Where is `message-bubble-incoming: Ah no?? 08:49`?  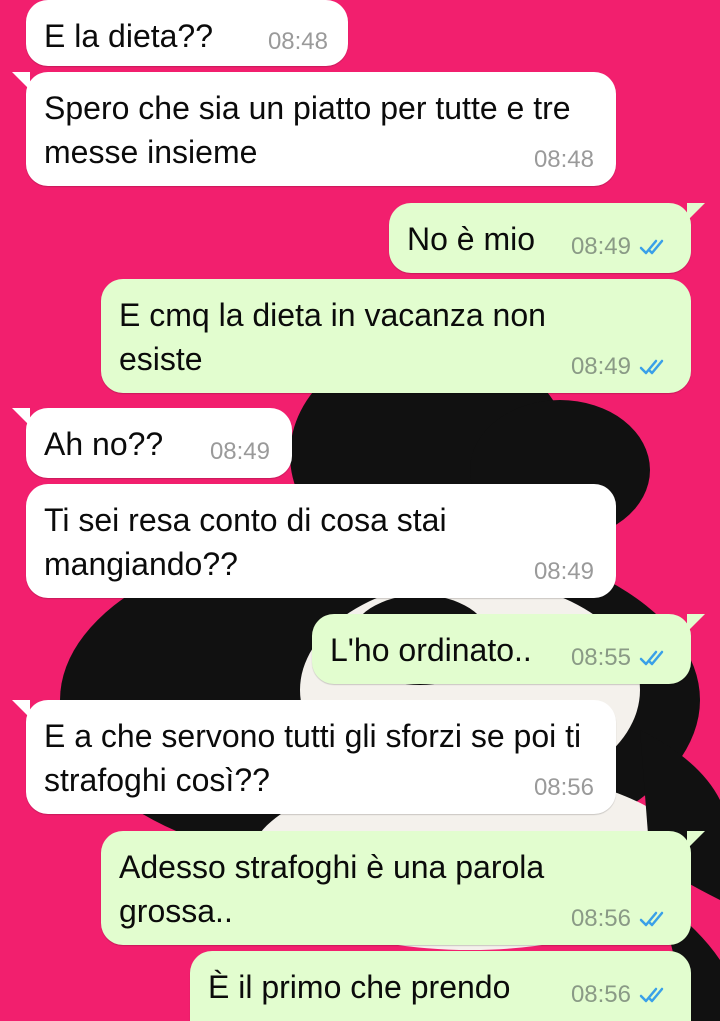
message-bubble-incoming: Ah no?? 08:49 is located at coordinates (152, 443).